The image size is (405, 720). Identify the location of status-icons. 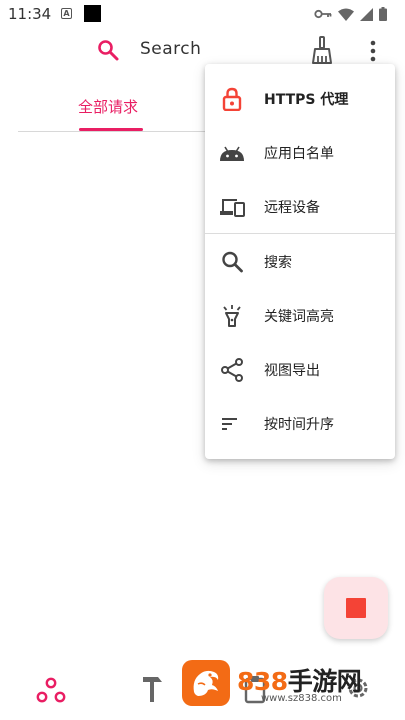
(350, 14).